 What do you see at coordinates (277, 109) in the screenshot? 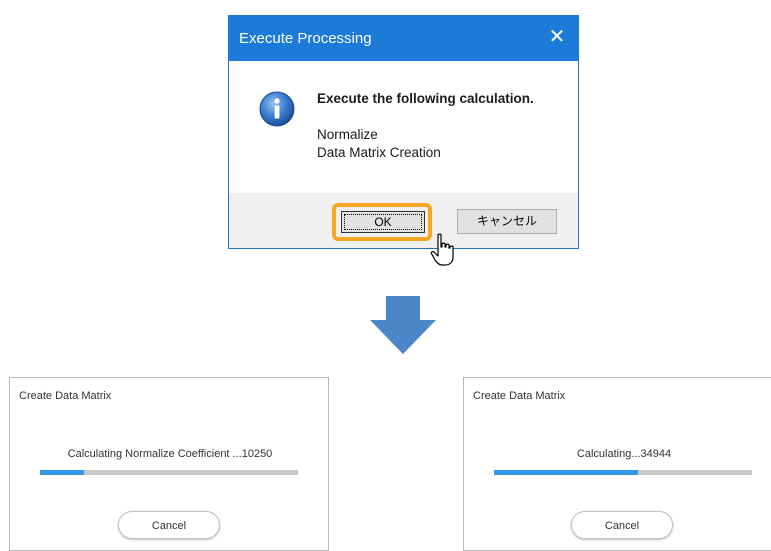
I see `info-icon` at bounding box center [277, 109].